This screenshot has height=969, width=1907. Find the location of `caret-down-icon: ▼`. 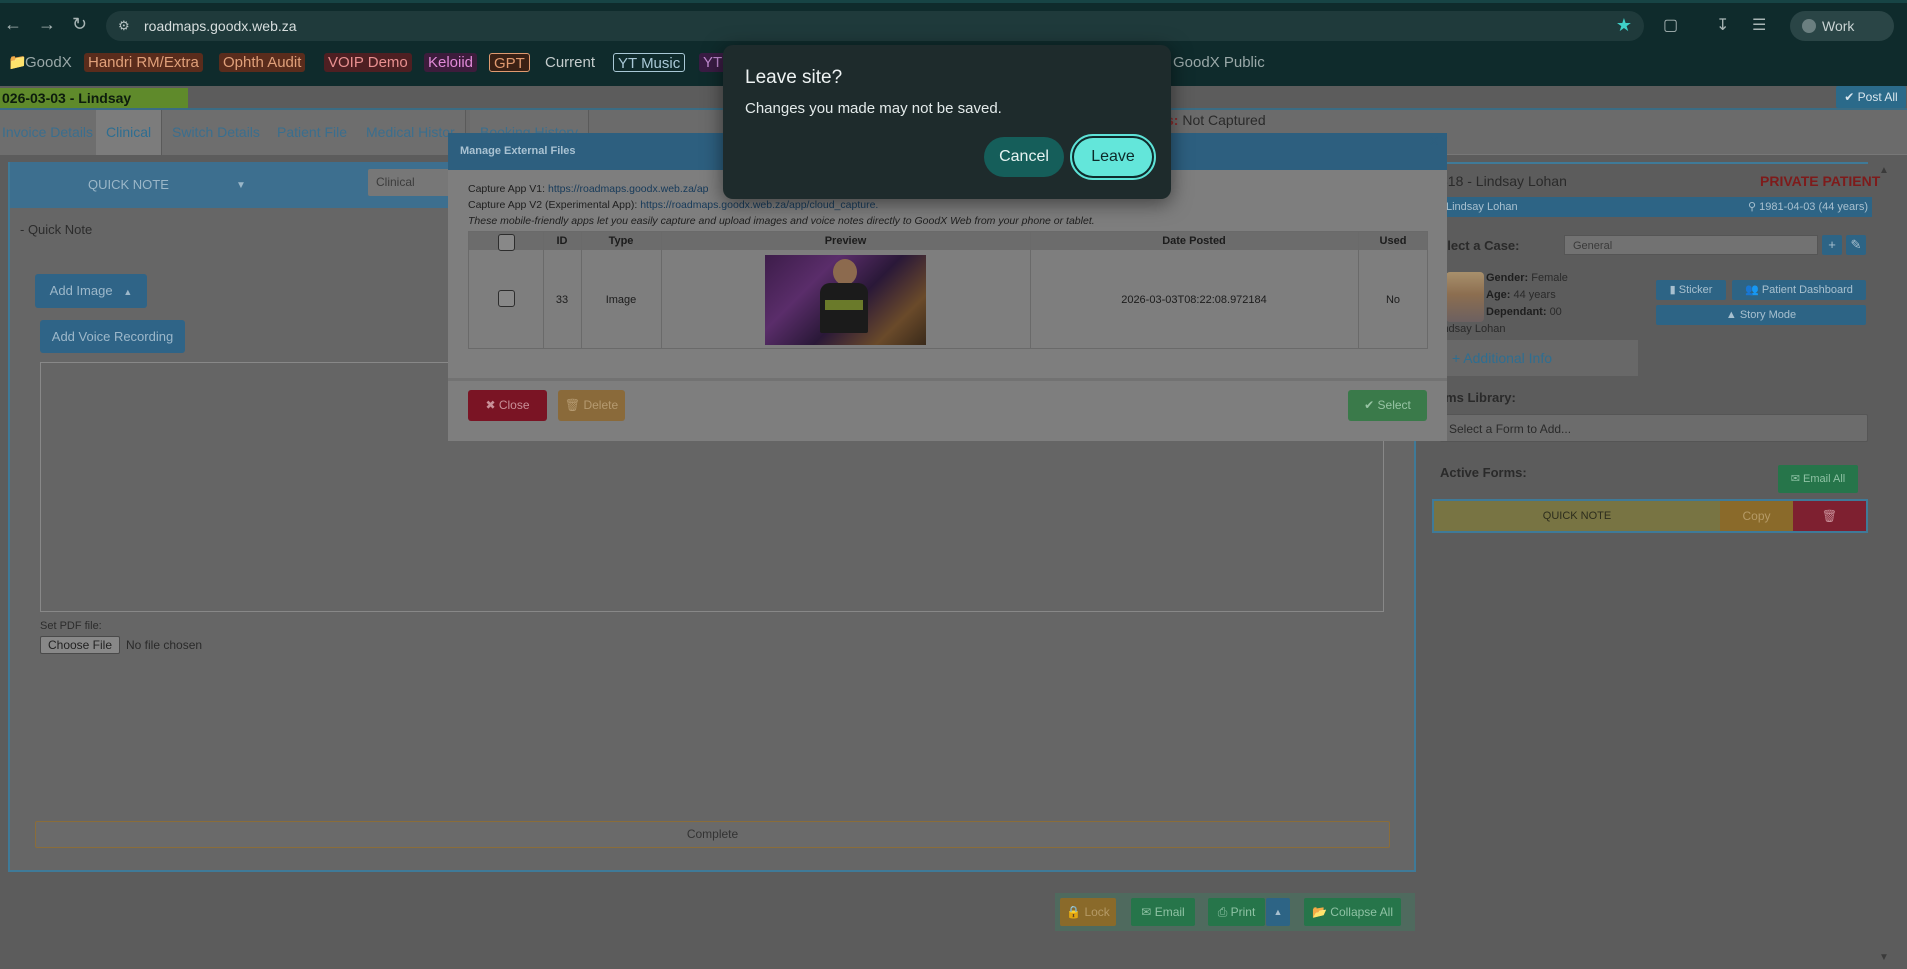

caret-down-icon: ▼ is located at coordinates (241, 185).